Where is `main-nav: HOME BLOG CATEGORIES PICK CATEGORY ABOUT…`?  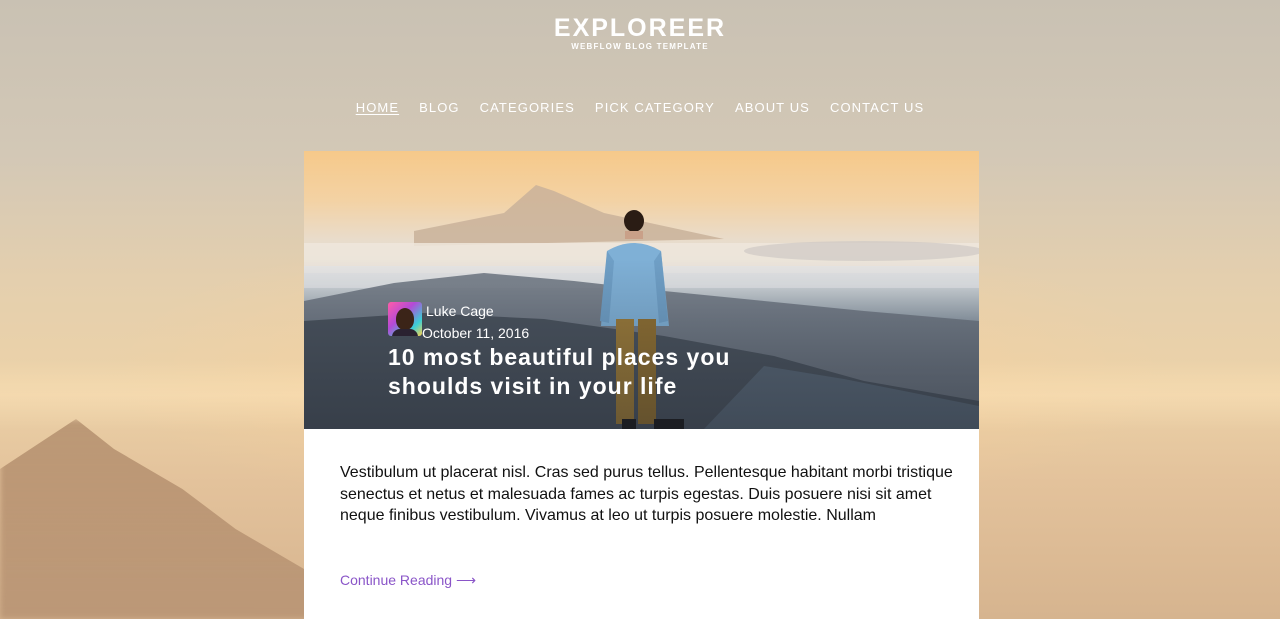
main-nav: HOME BLOG CATEGORIES PICK CATEGORY ABOUT… is located at coordinates (640, 108).